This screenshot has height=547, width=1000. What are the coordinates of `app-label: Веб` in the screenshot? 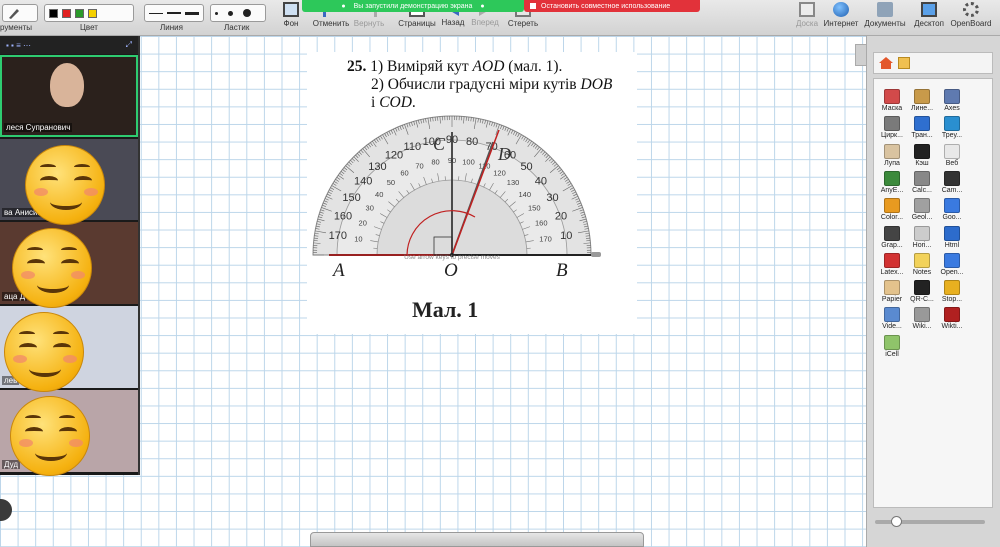 It's located at (952, 163).